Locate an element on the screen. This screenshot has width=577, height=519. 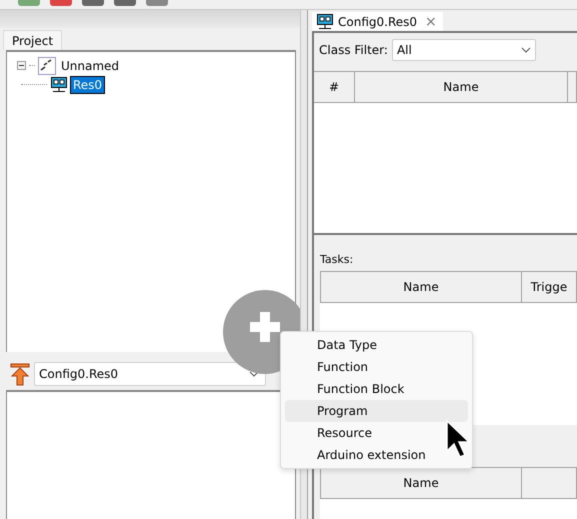
tab-title: Config0.Res0 is located at coordinates (378, 21).